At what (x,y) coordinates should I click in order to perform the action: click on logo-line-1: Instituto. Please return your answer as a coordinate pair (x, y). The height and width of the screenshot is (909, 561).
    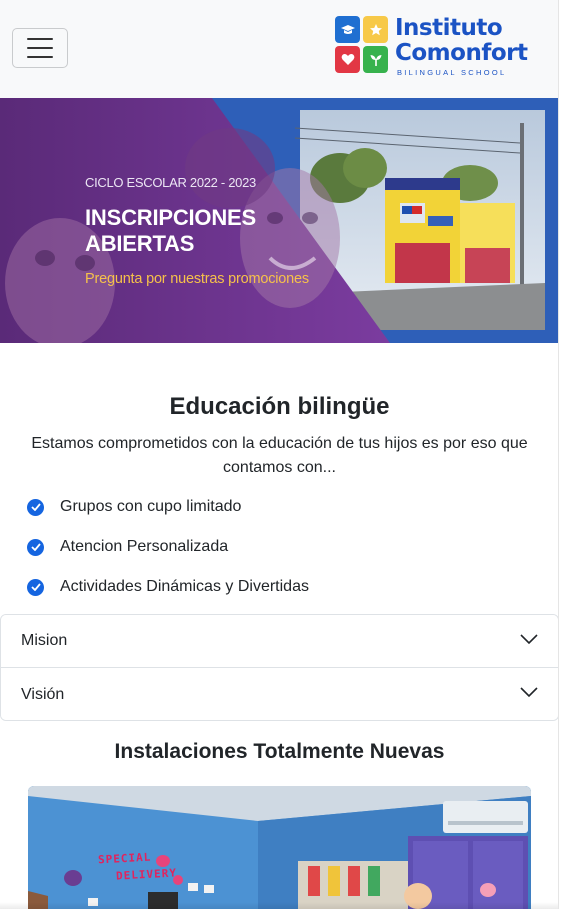
    Looking at the image, I should click on (449, 28).